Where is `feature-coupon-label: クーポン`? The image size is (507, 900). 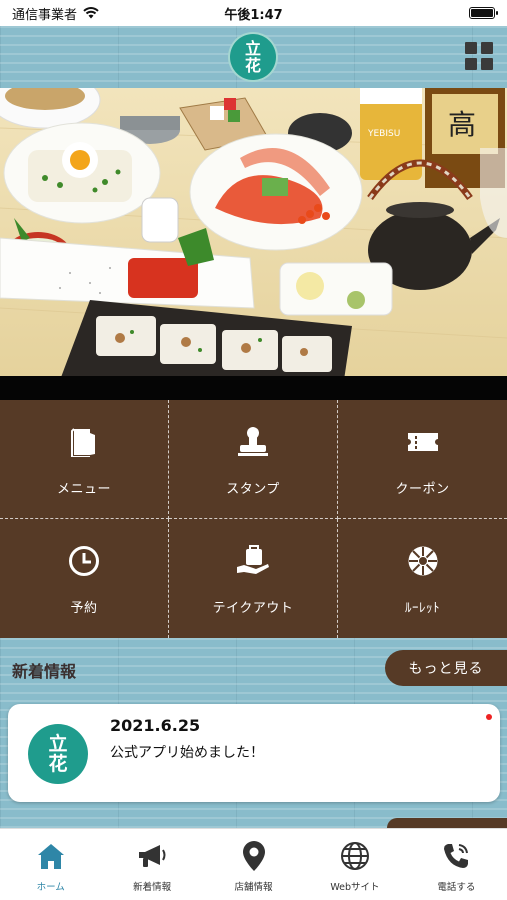
feature-coupon-label: クーポン is located at coordinates (422, 489).